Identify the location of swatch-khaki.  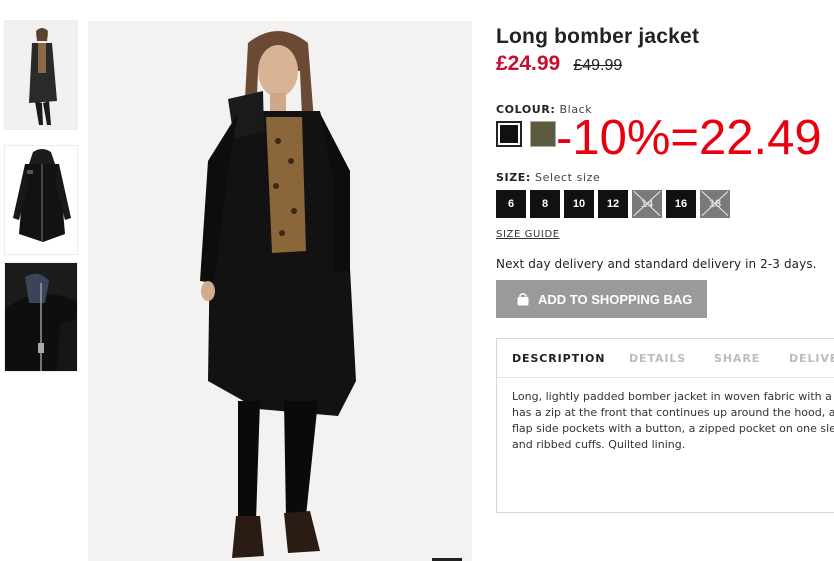
(543, 134).